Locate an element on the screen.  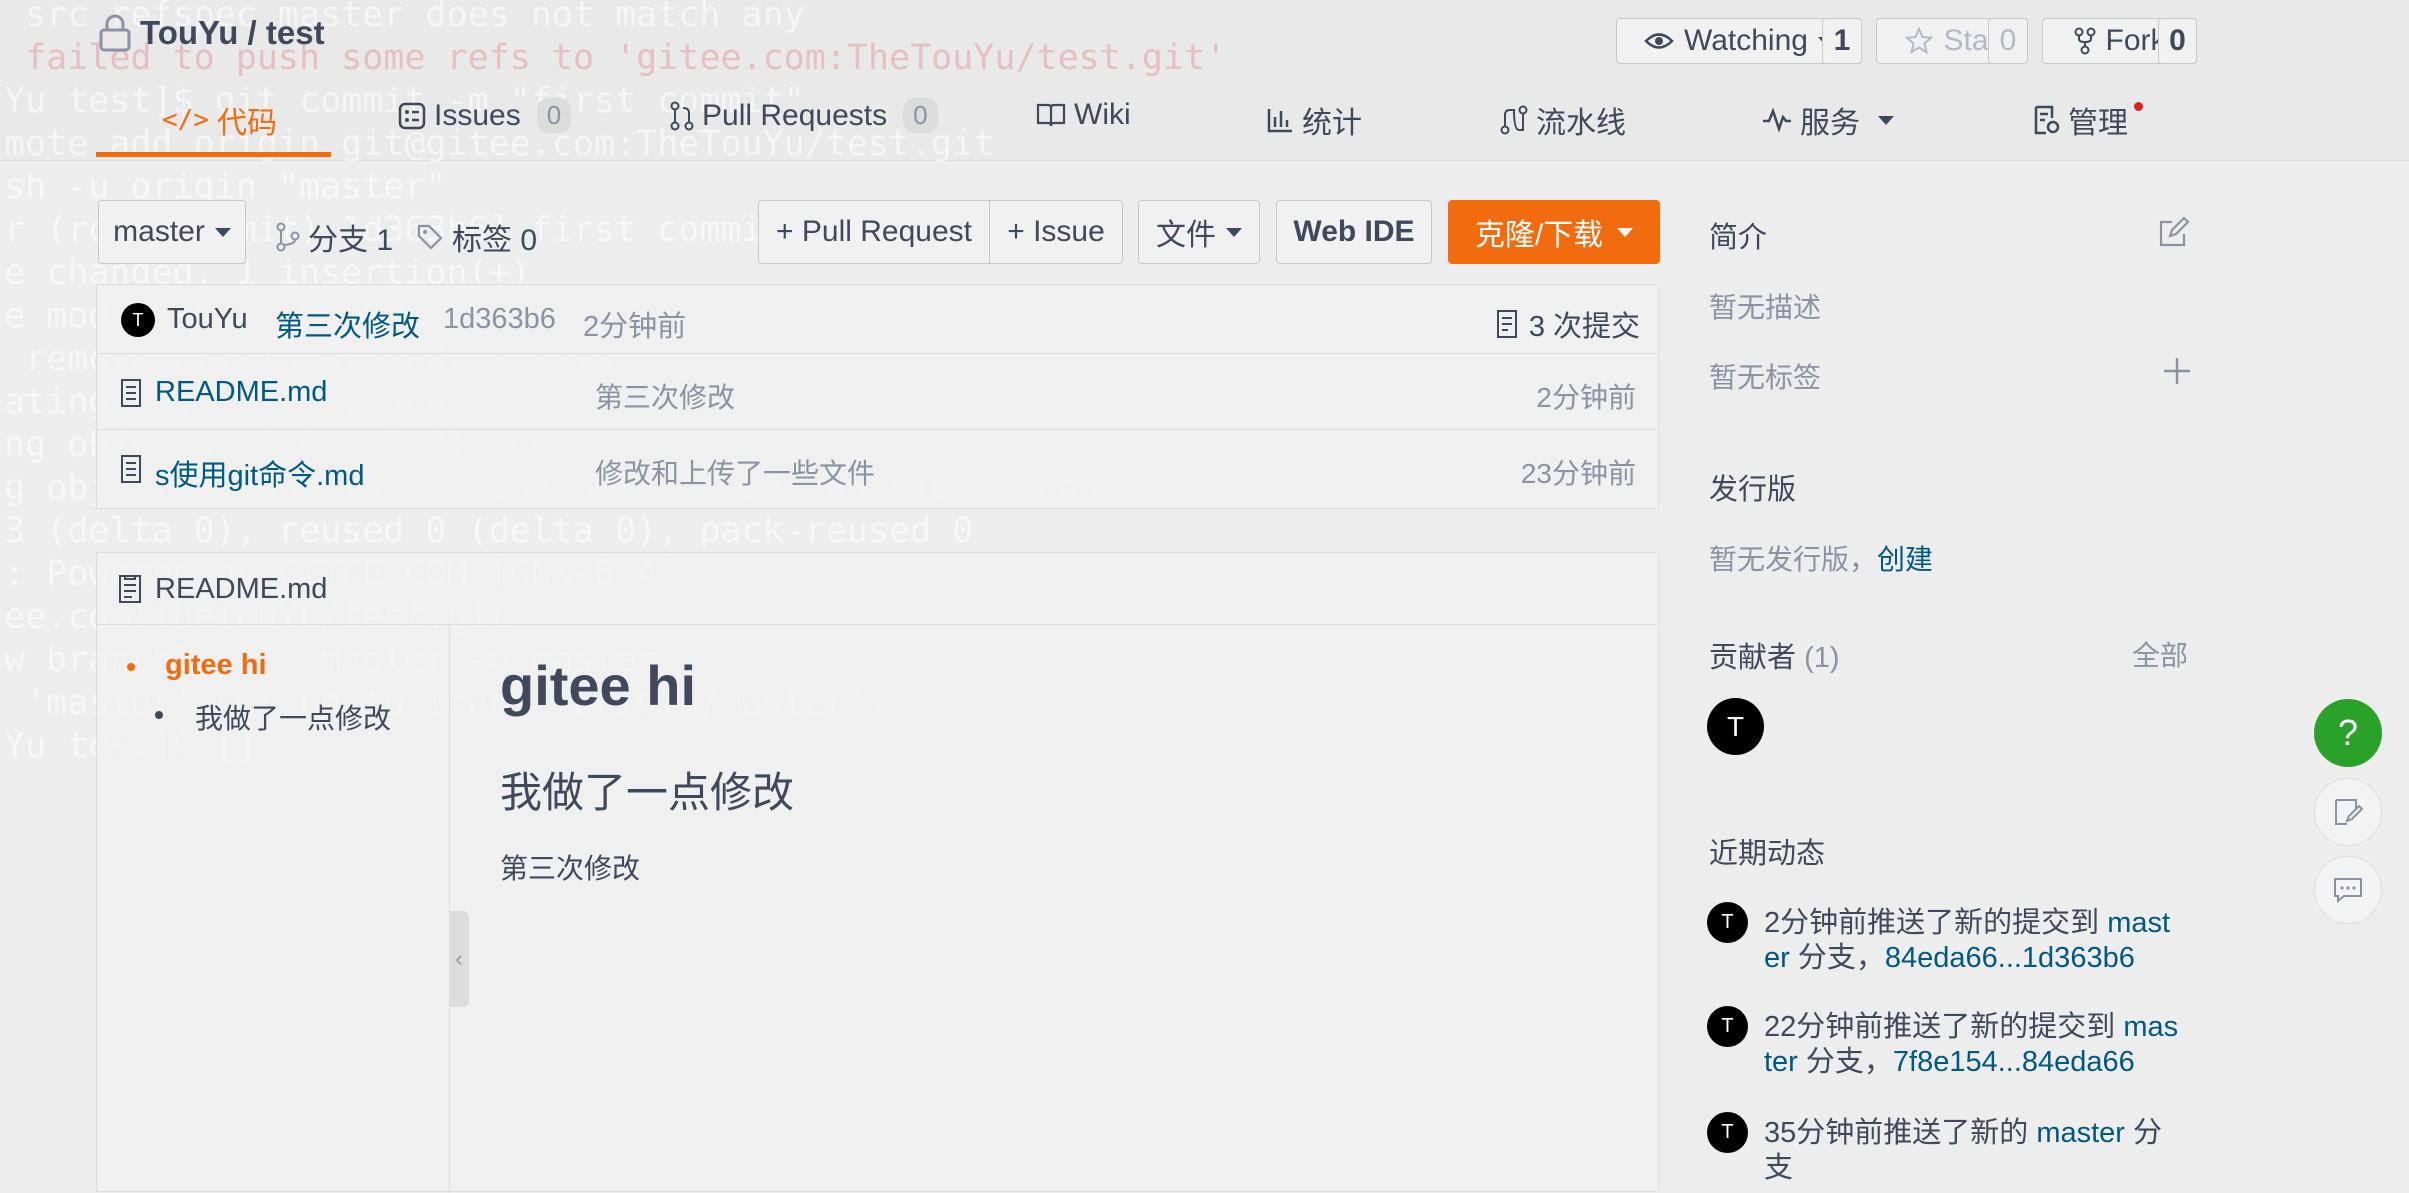
tags-link: 标签 0 is located at coordinates (476, 237).